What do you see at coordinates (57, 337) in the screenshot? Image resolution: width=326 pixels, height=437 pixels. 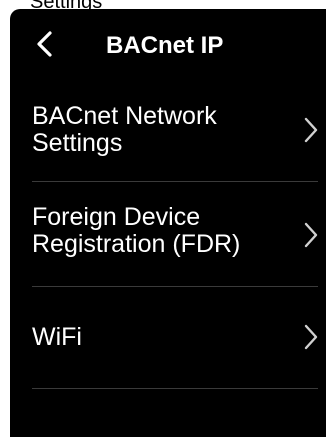 I see `menu-item-label: WiFi` at bounding box center [57, 337].